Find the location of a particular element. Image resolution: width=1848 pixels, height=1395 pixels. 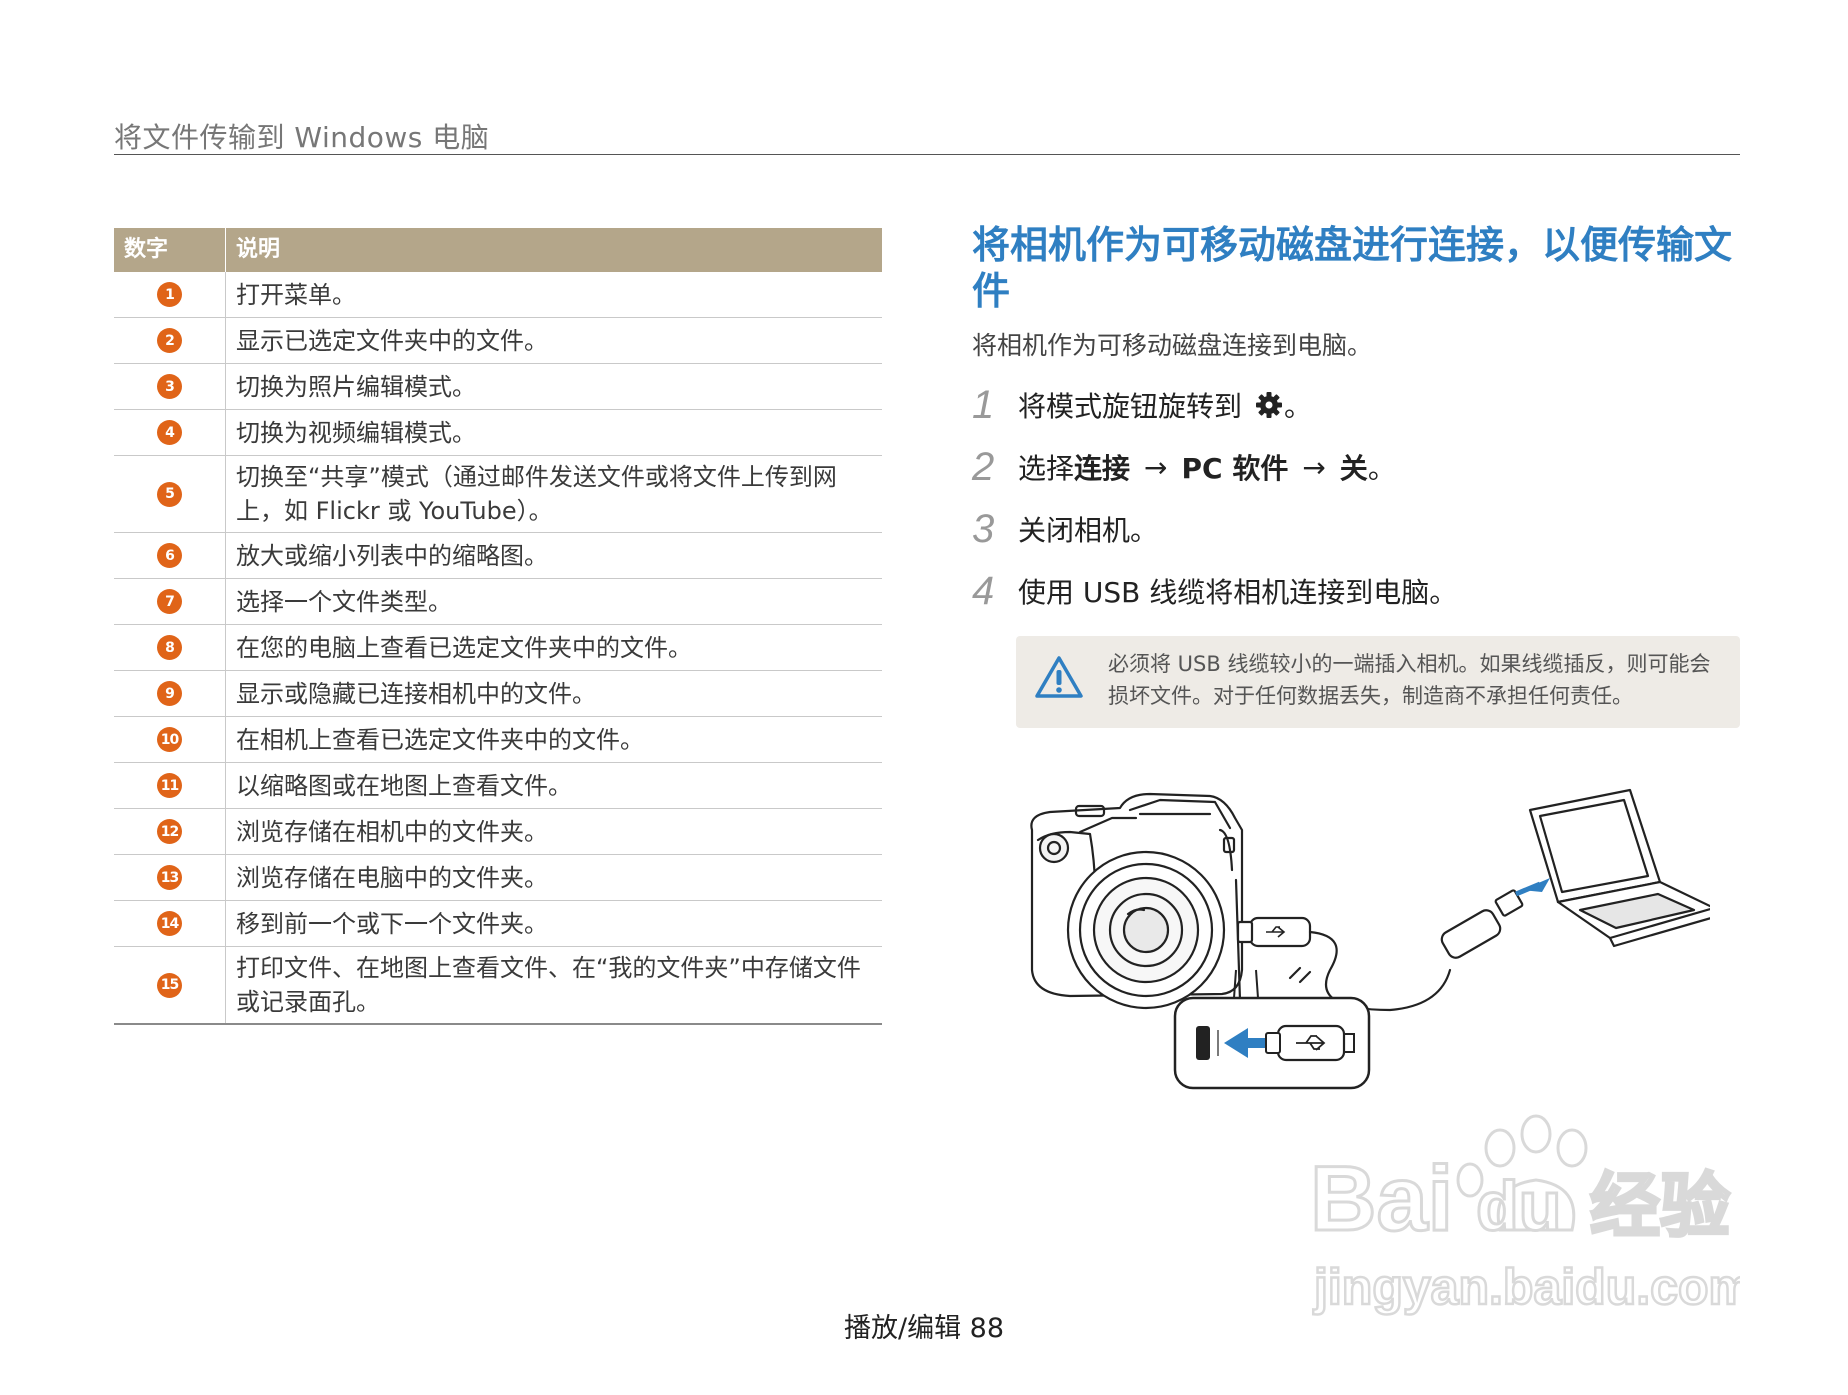

table-row: 13 浏览存储在电脑中的文件夹。 is located at coordinates (498, 878).